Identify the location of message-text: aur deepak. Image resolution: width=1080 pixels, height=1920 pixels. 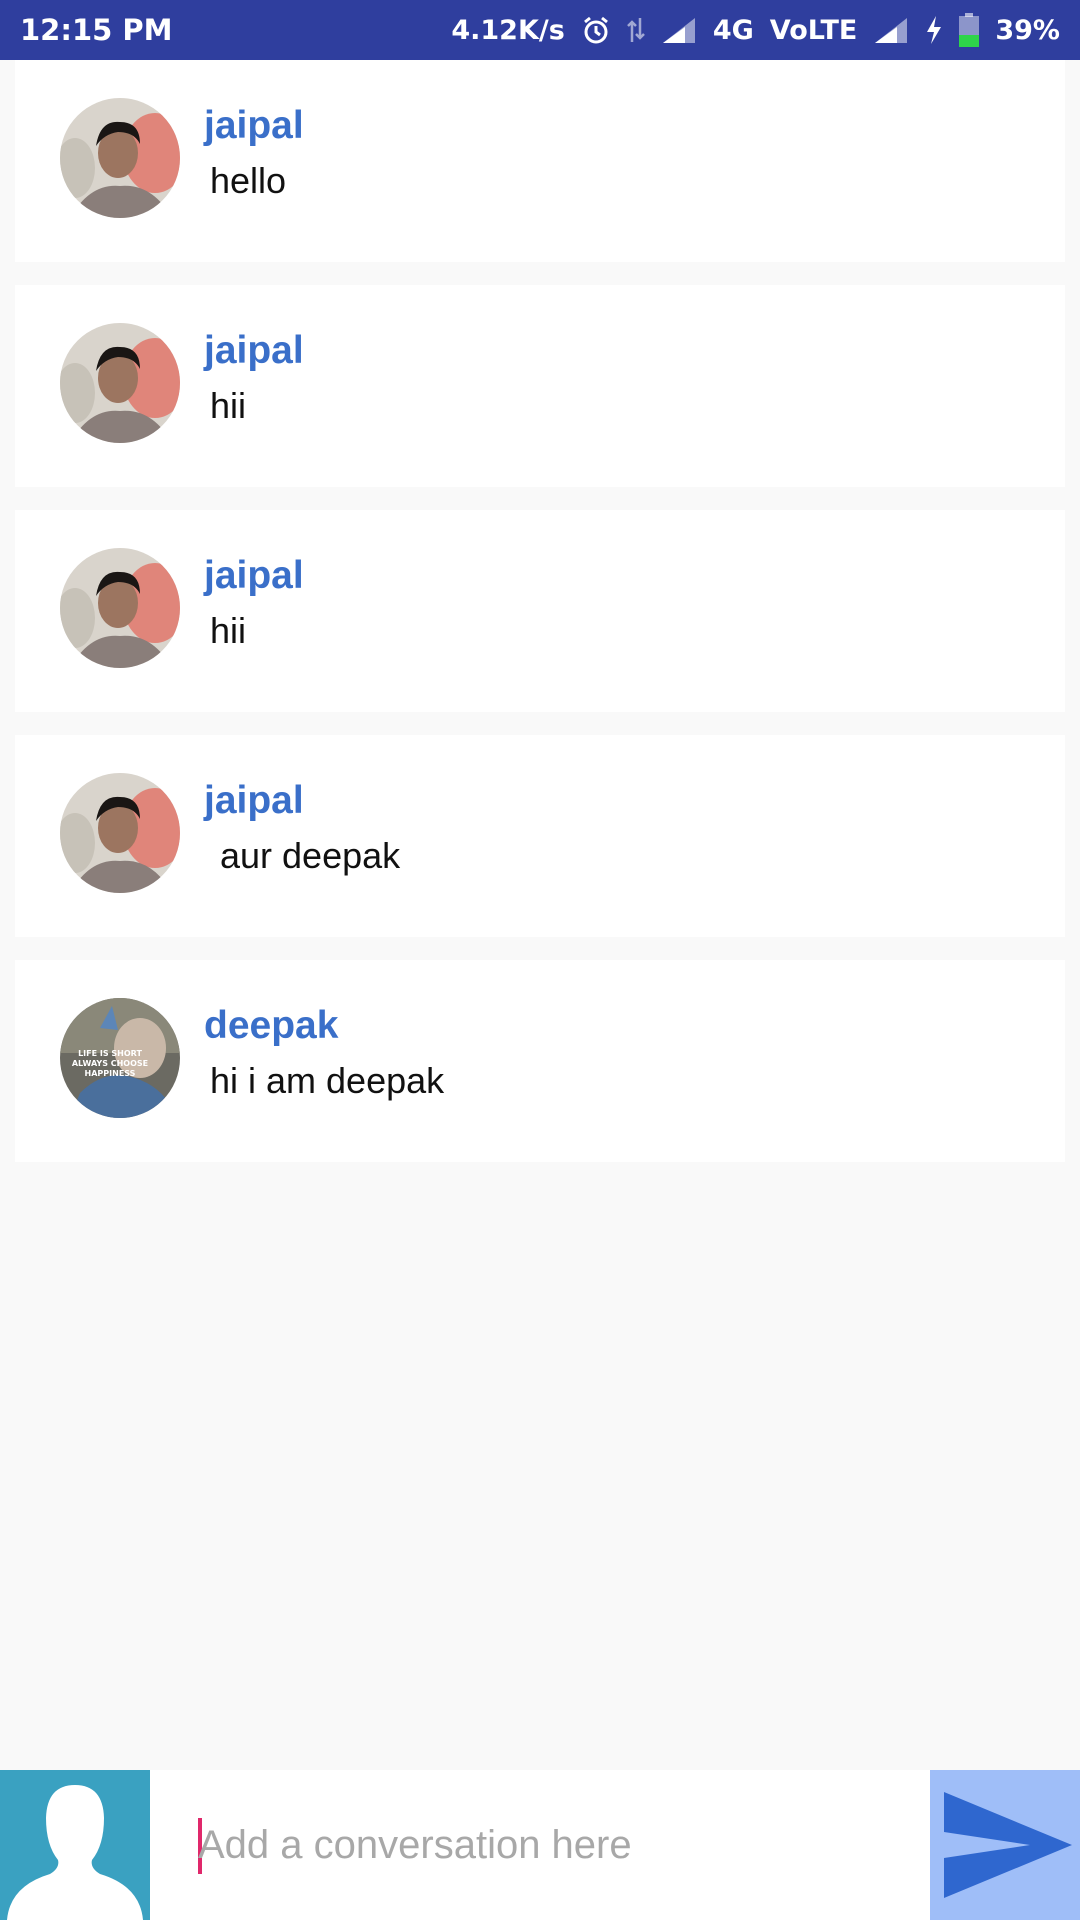
(305, 855).